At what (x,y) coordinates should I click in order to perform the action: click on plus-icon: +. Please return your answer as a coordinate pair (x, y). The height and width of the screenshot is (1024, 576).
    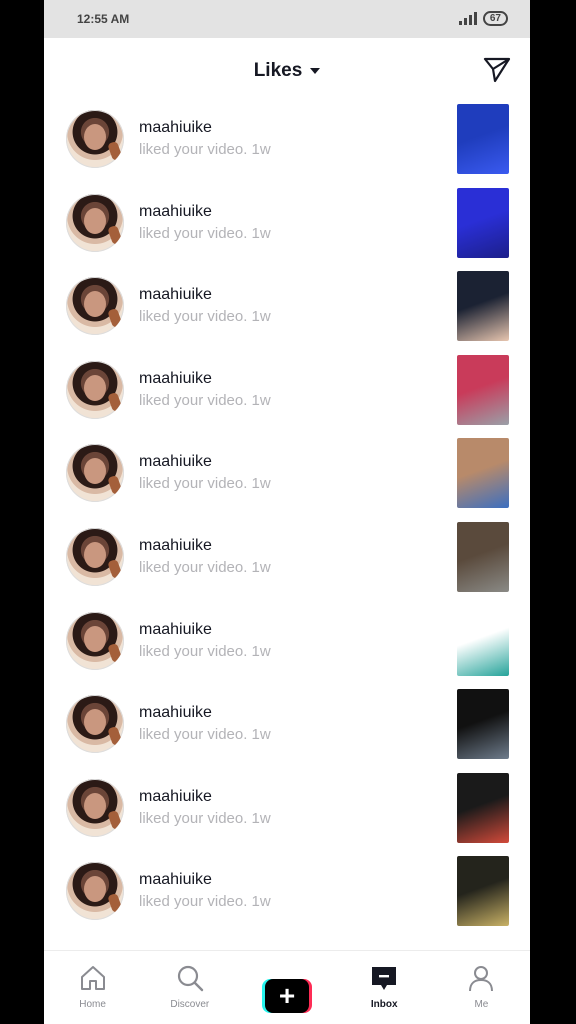
    Looking at the image, I should click on (287, 996).